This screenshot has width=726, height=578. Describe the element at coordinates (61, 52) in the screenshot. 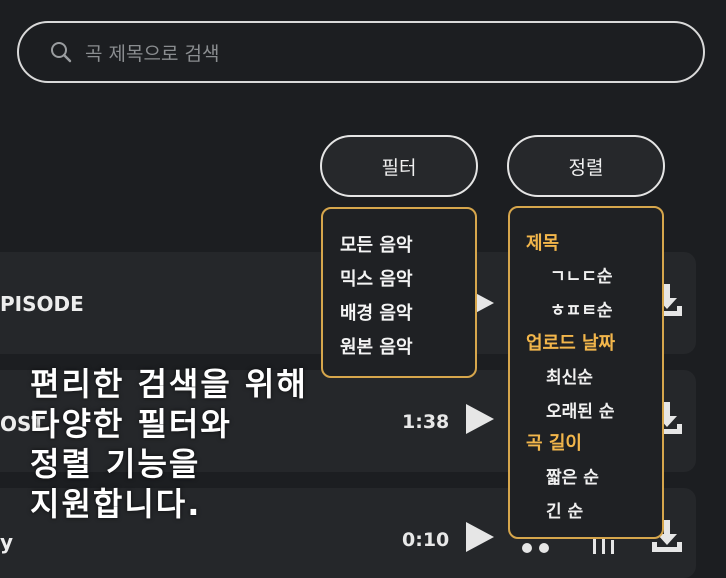

I see `search-icon` at that location.